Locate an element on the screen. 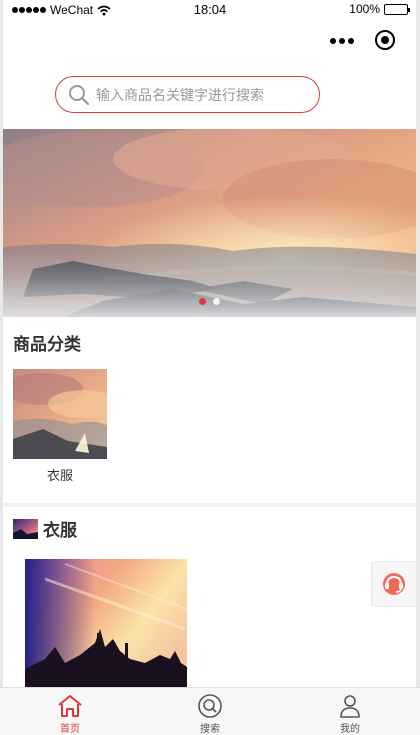 This screenshot has height=735, width=420. product-image is located at coordinates (106, 623).